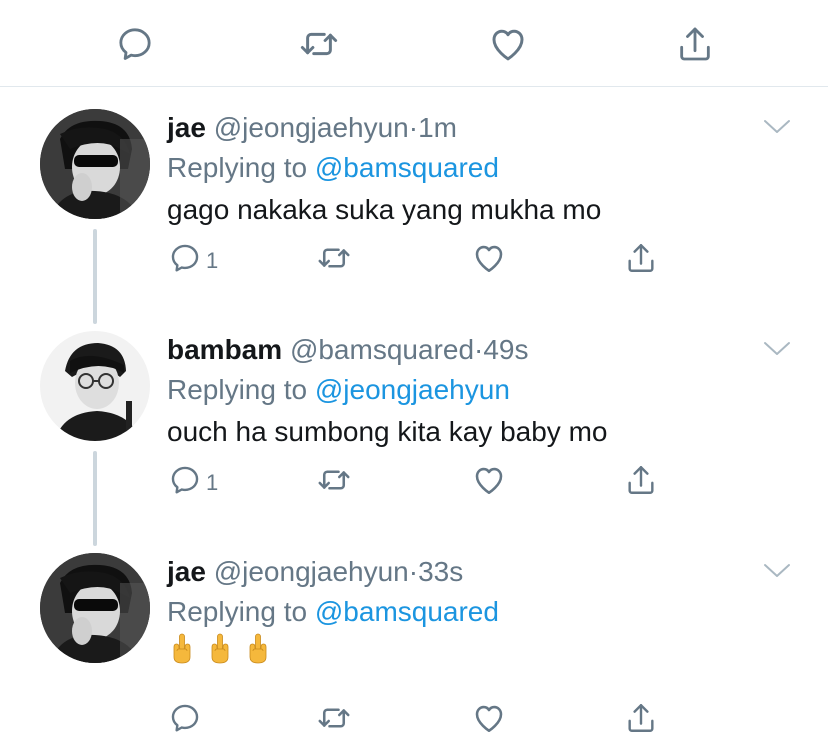 This screenshot has width=828, height=754. Describe the element at coordinates (414, 43) in the screenshot. I see `previous-tweet-actions` at that location.